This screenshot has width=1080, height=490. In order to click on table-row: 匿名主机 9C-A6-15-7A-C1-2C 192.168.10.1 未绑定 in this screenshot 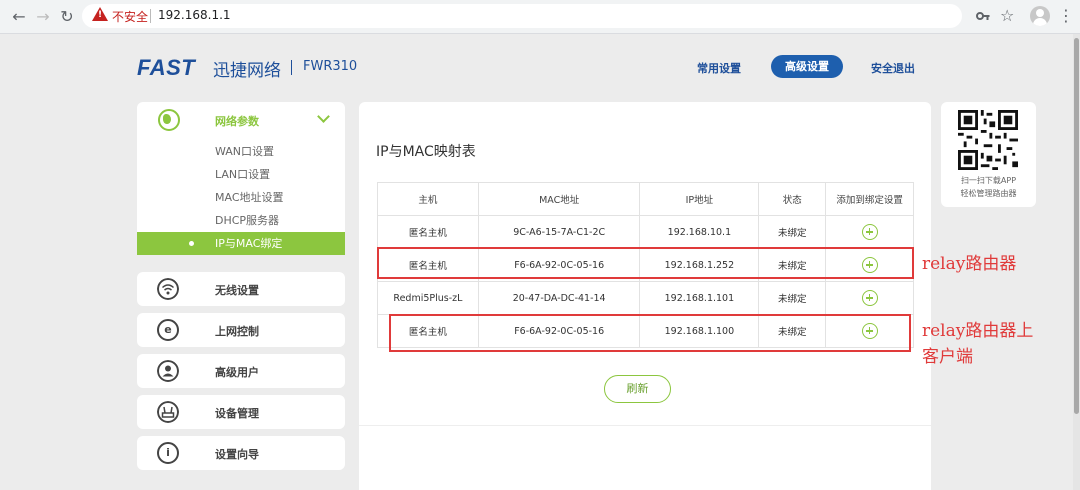, I will do `click(645, 232)`.